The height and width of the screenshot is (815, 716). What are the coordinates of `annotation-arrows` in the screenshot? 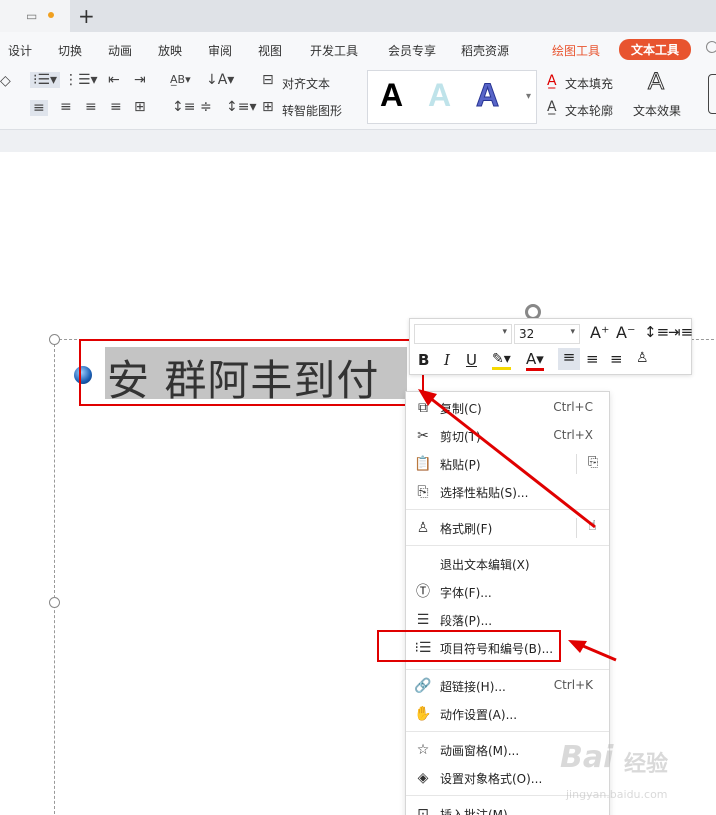 It's located at (517, 525).